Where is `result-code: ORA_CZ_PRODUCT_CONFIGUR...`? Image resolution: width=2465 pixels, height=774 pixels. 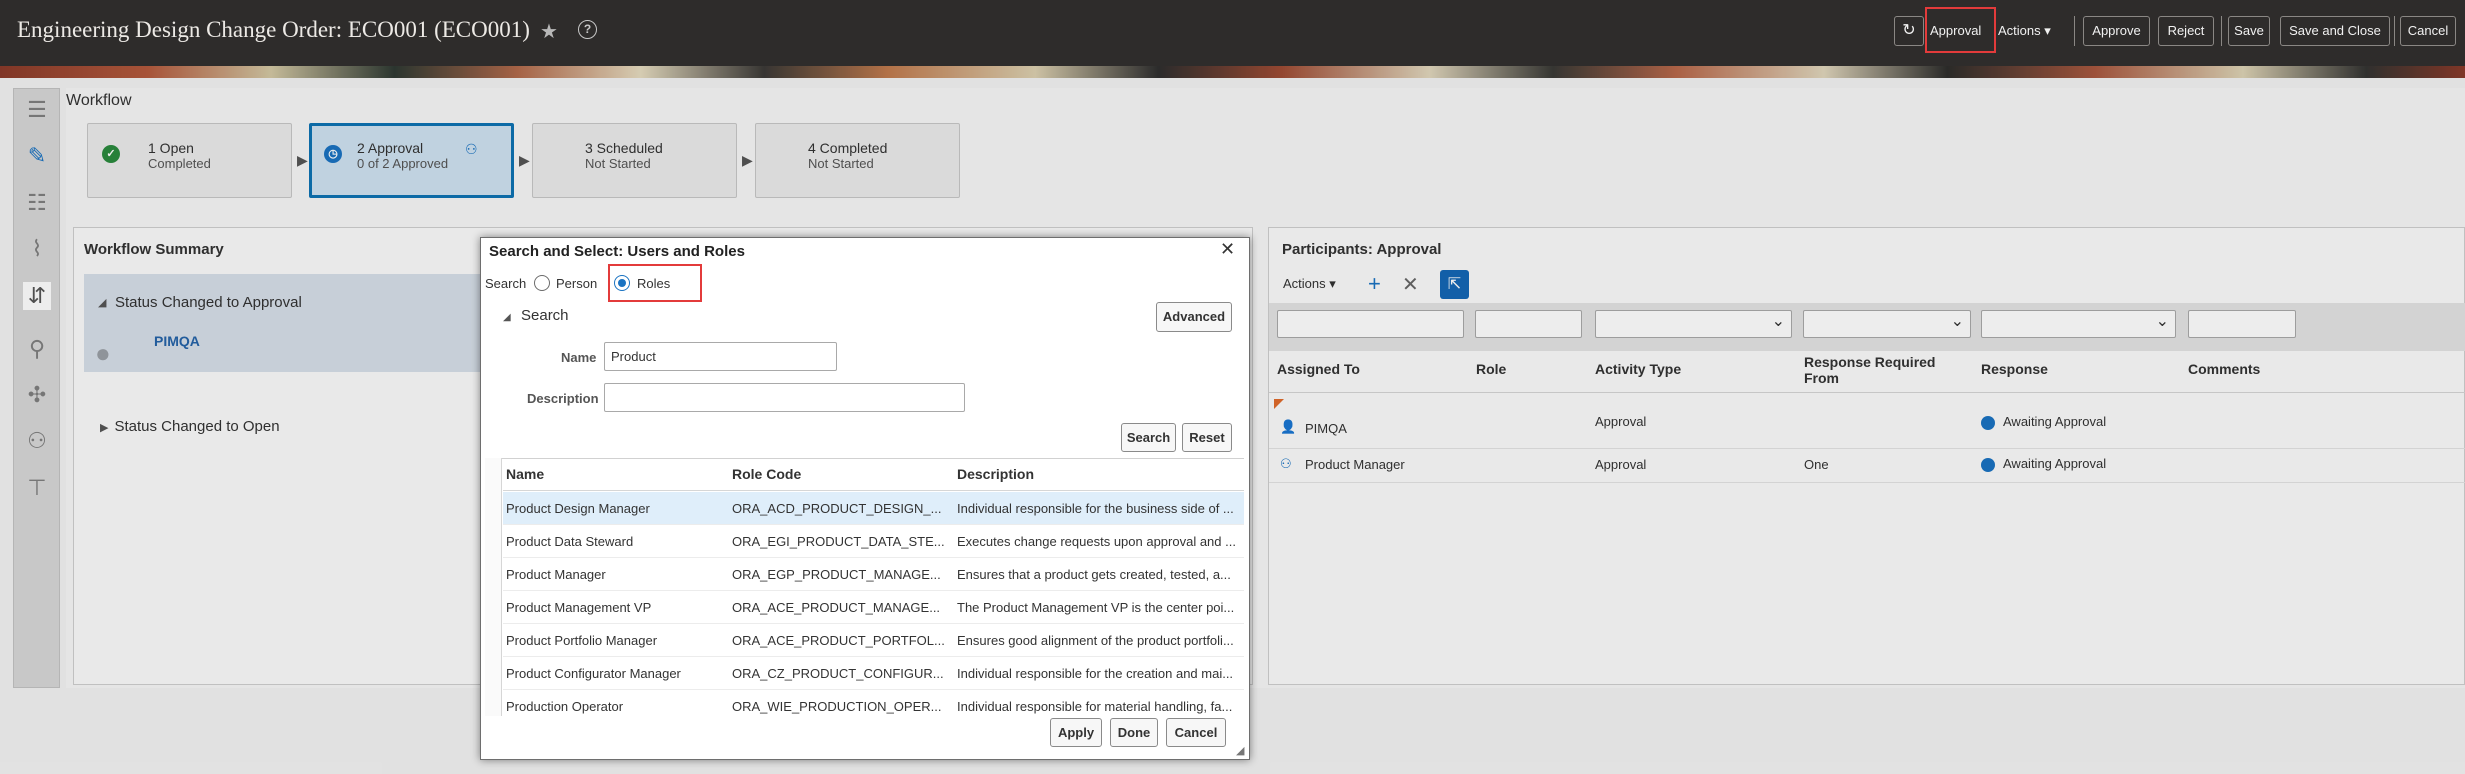
result-code: ORA_CZ_PRODUCT_CONFIGUR... is located at coordinates (838, 673).